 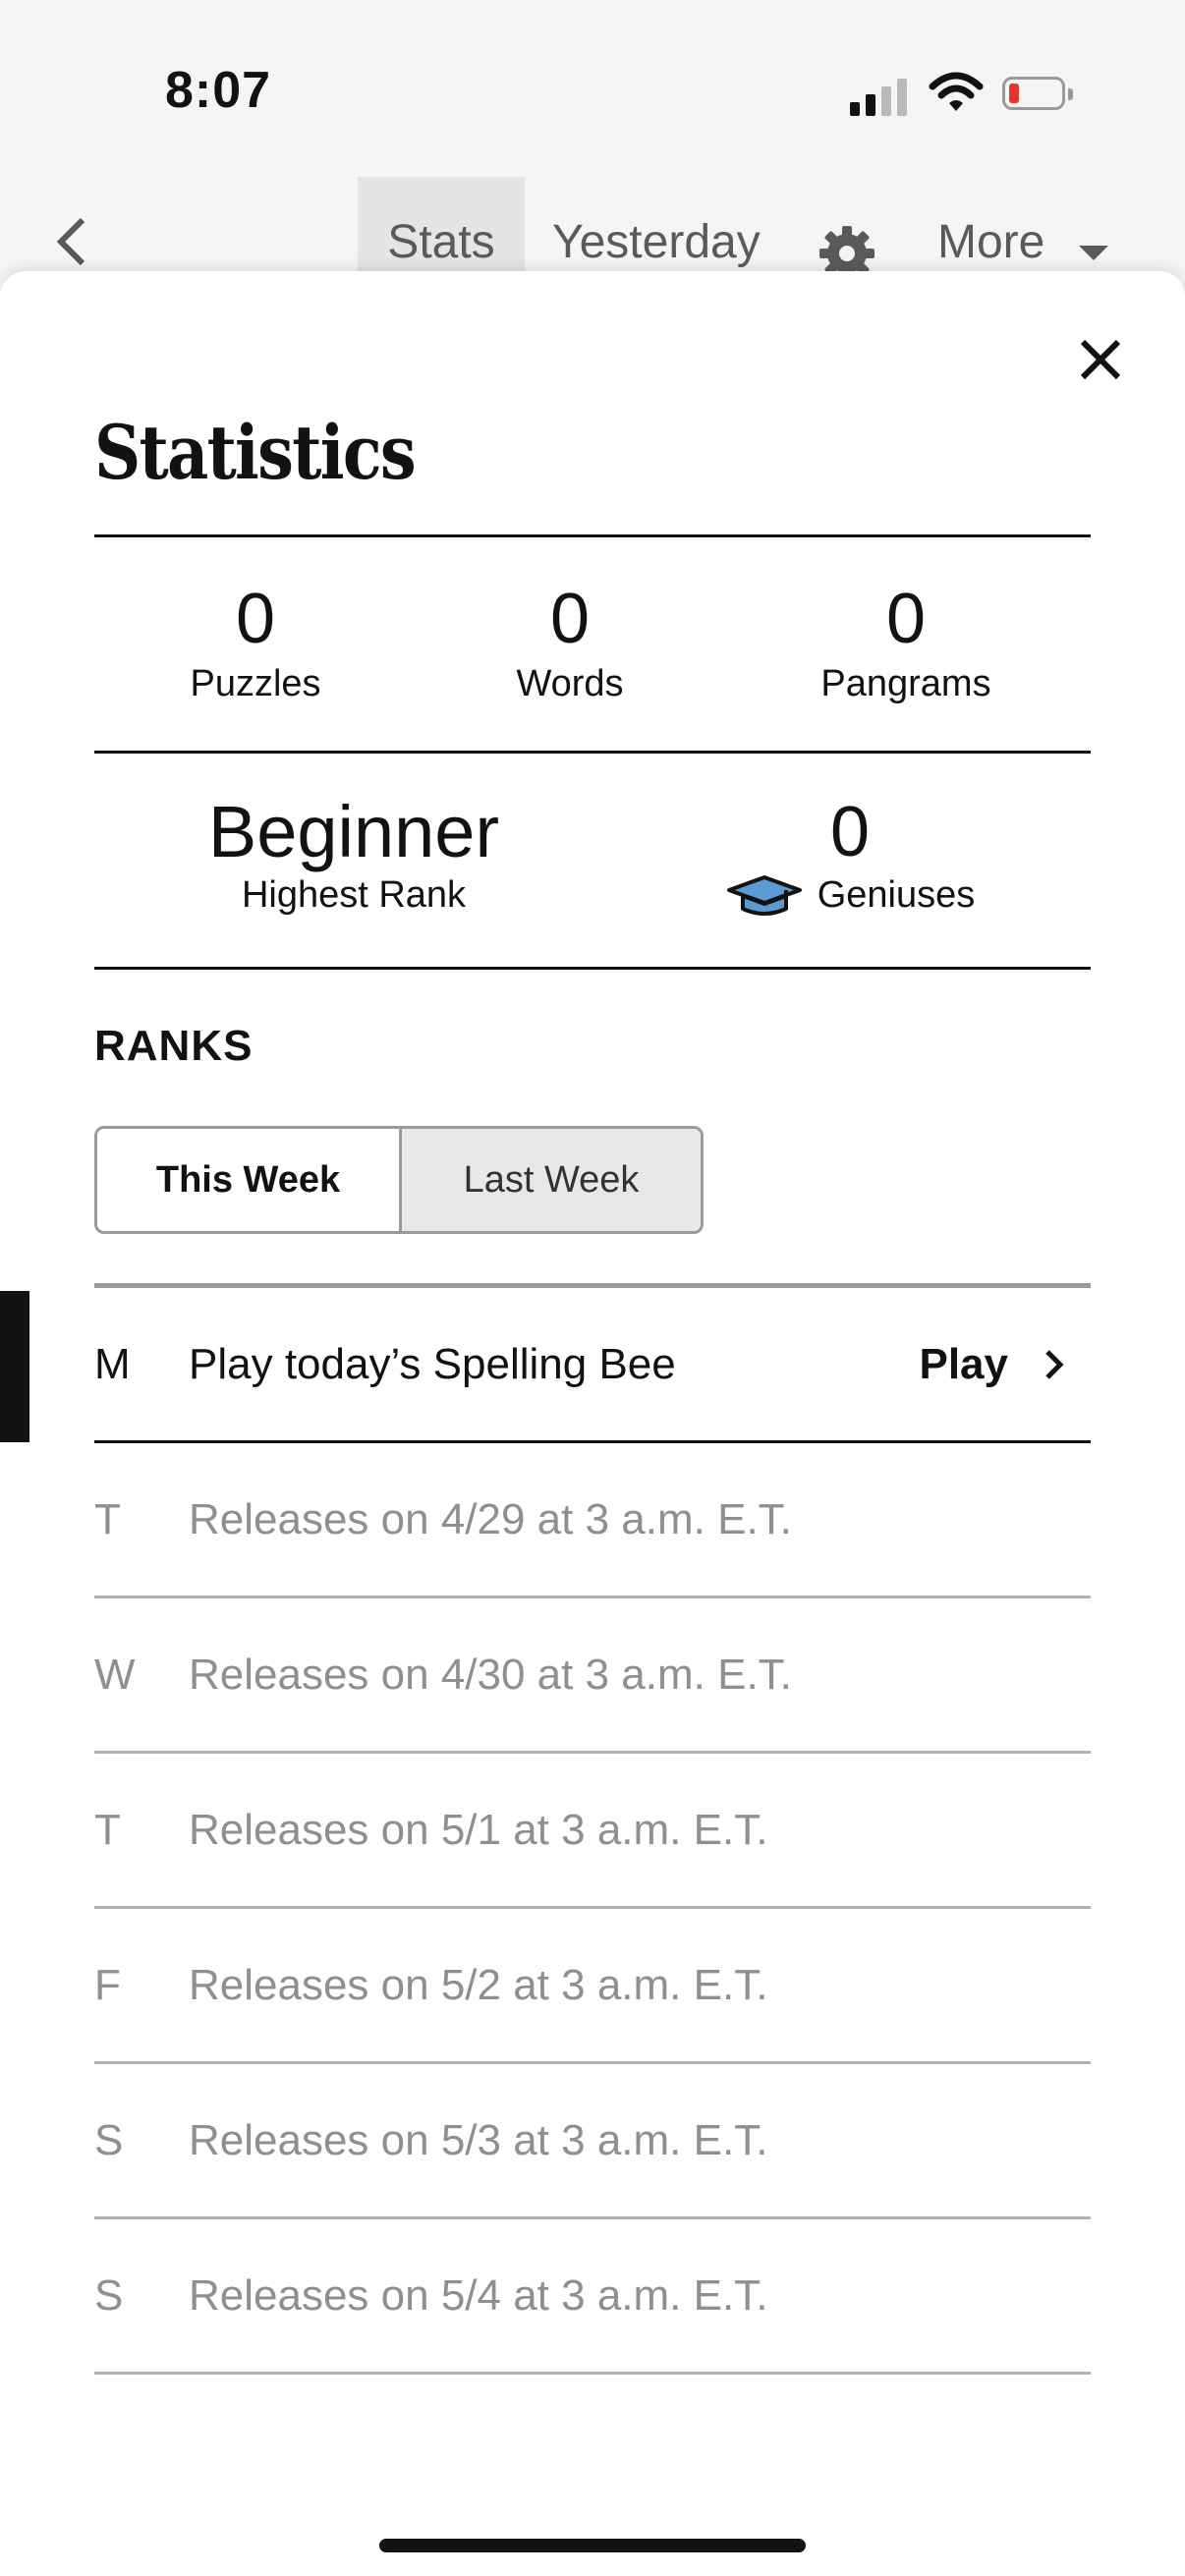 I want to click on status-bar: 8:07, so click(x=592, y=88).